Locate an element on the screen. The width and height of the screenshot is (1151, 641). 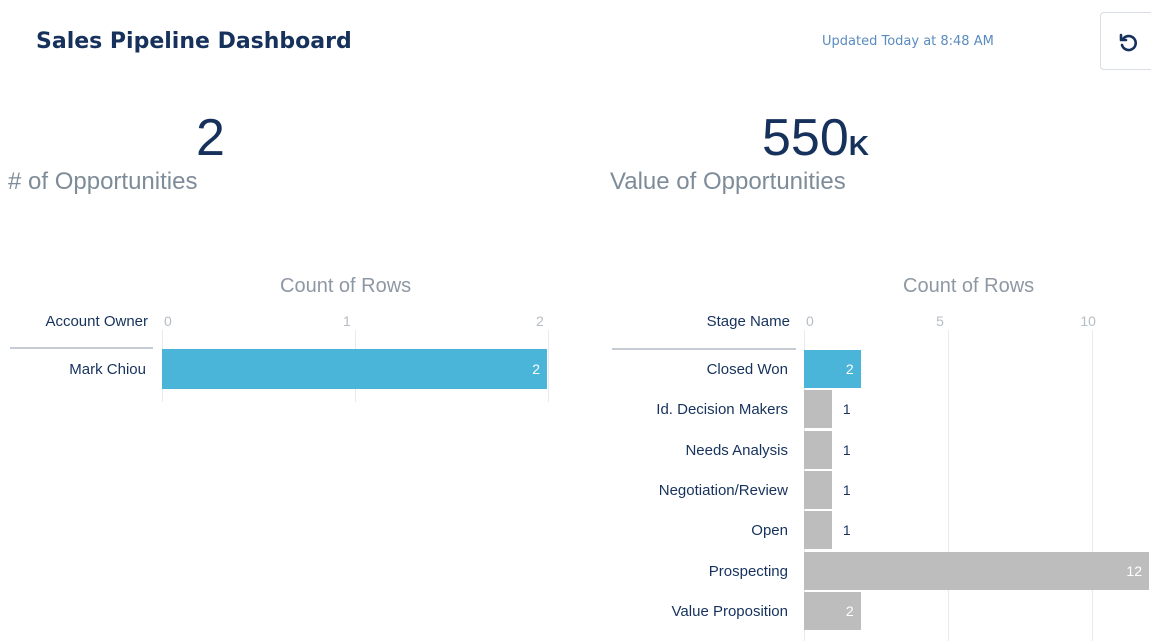
metric-unit: K is located at coordinates (858, 145).